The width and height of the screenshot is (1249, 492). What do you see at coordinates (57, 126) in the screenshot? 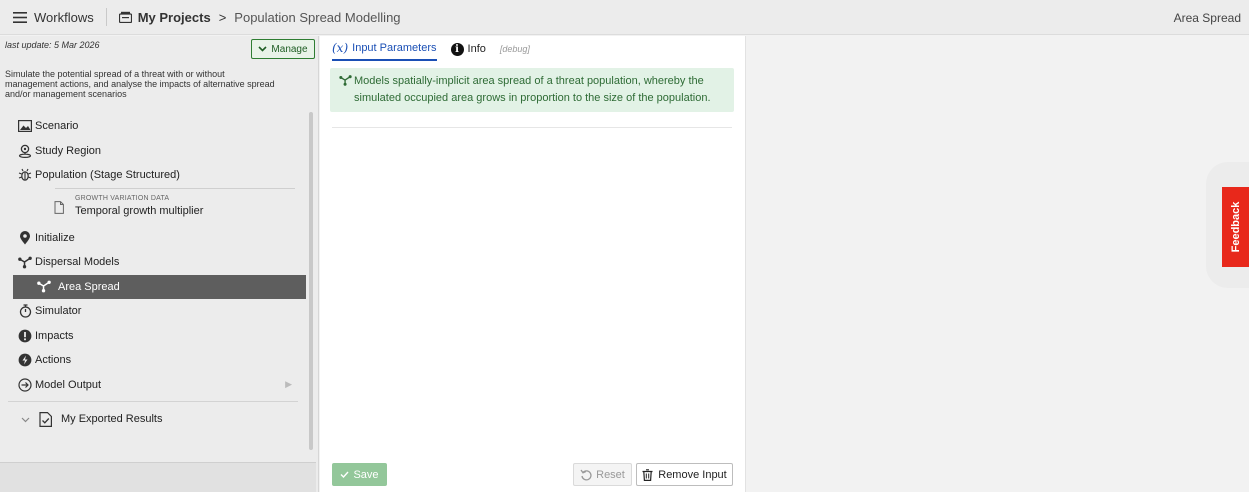
I see `tree-item-label: Scenario` at bounding box center [57, 126].